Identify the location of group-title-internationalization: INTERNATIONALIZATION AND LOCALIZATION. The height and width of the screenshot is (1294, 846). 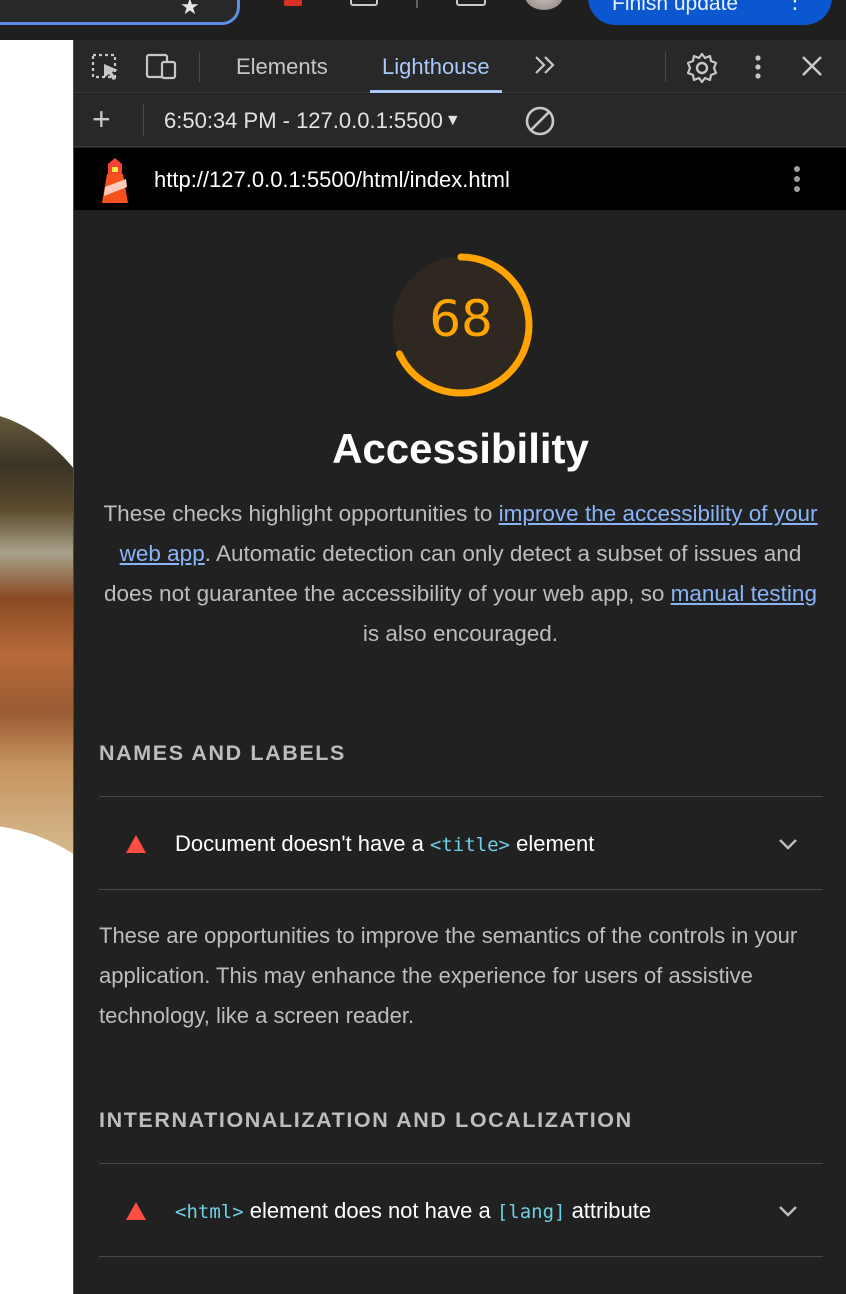
(366, 1120).